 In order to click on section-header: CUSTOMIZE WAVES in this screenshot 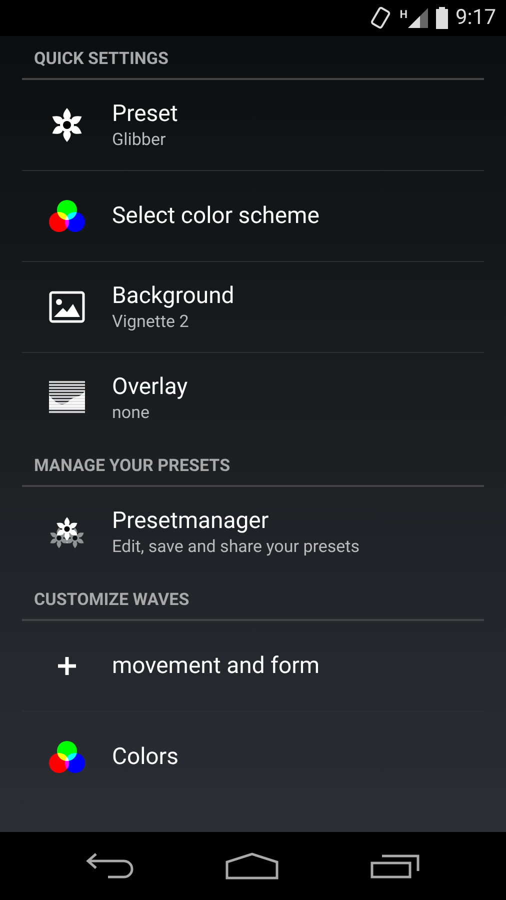, I will do `click(253, 599)`.